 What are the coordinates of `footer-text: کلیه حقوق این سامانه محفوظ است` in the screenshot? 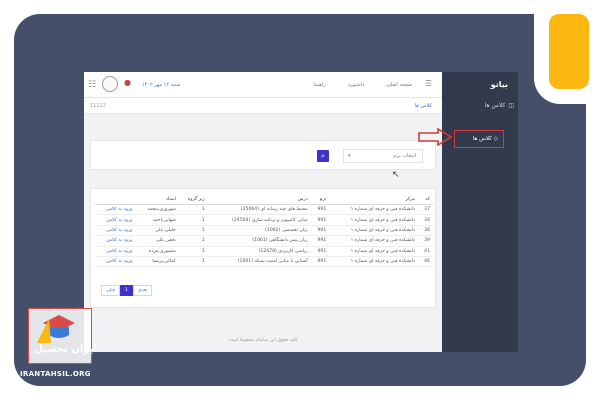 It's located at (263, 340).